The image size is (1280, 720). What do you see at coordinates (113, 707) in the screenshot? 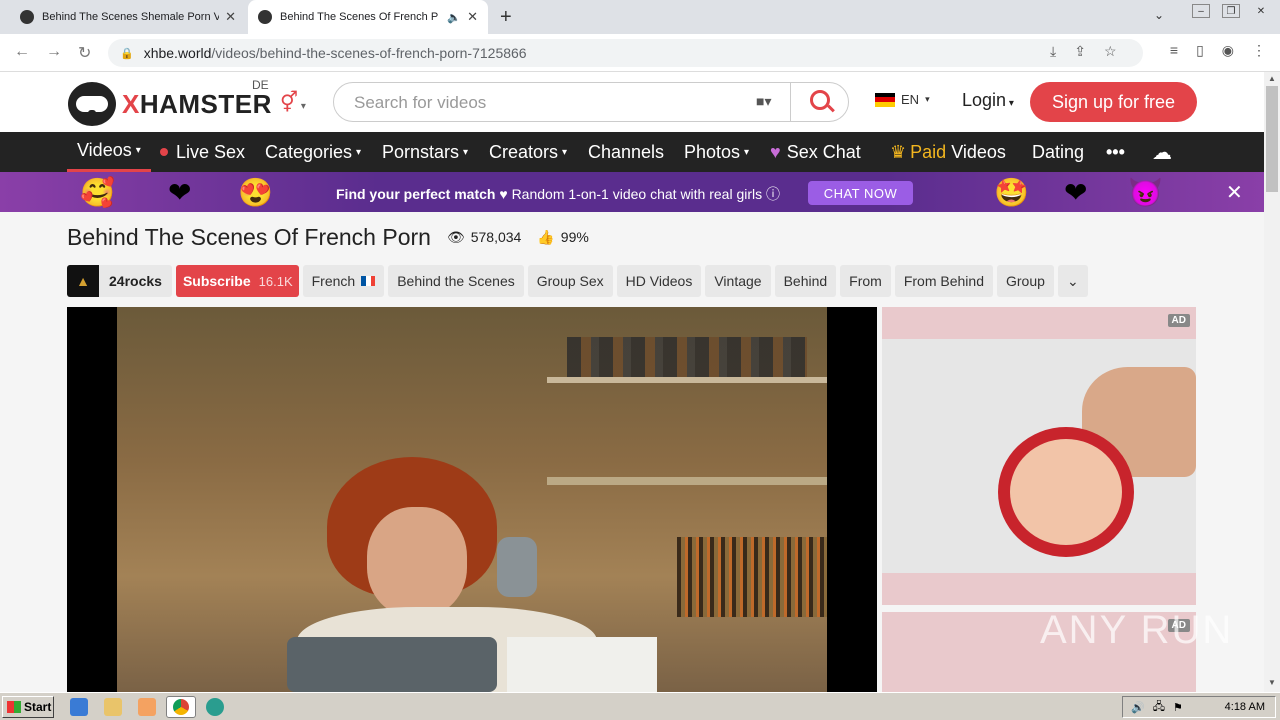
I see `folder-icon` at bounding box center [113, 707].